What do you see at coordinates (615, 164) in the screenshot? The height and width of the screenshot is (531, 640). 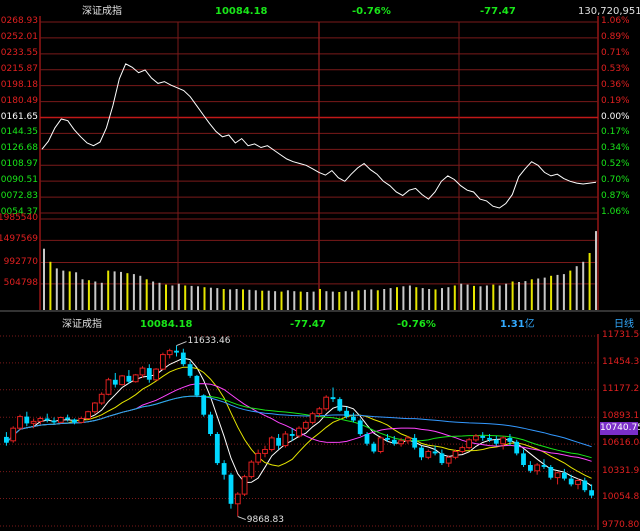 I see `intraday-right-tick: 0.52%` at bounding box center [615, 164].